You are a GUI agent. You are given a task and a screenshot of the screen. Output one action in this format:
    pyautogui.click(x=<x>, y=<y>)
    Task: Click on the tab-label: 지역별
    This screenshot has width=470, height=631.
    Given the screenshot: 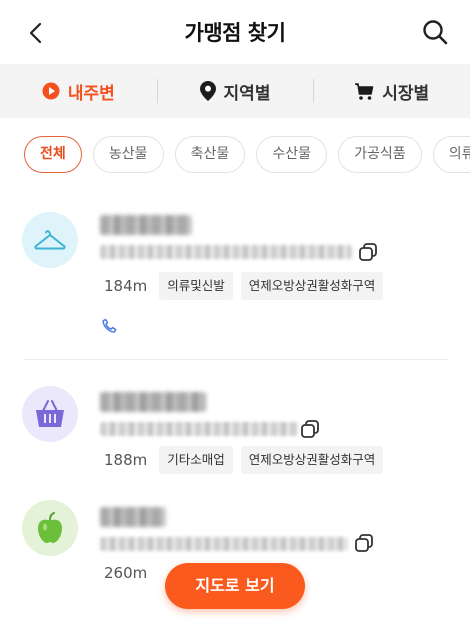 What is the action you would take?
    pyautogui.click(x=247, y=93)
    